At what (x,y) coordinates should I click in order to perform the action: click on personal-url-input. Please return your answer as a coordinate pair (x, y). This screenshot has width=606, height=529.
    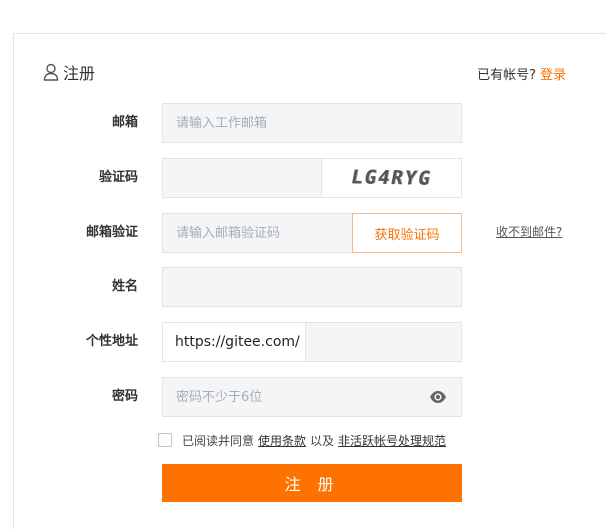
    Looking at the image, I should click on (383, 342).